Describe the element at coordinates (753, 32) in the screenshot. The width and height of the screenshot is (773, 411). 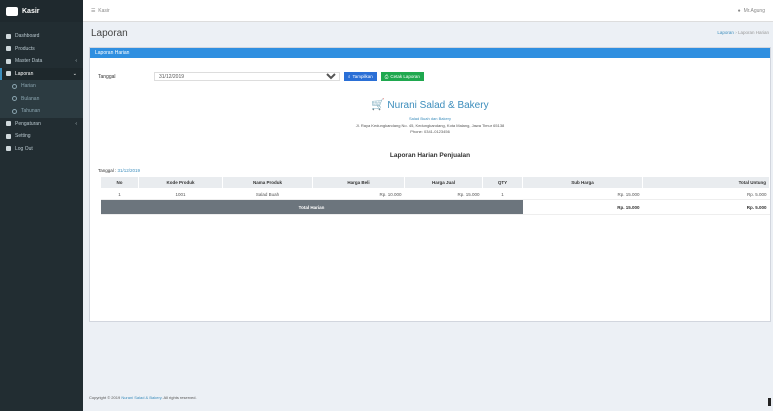
I see `breadcrumb-current: Laporan Harian` at that location.